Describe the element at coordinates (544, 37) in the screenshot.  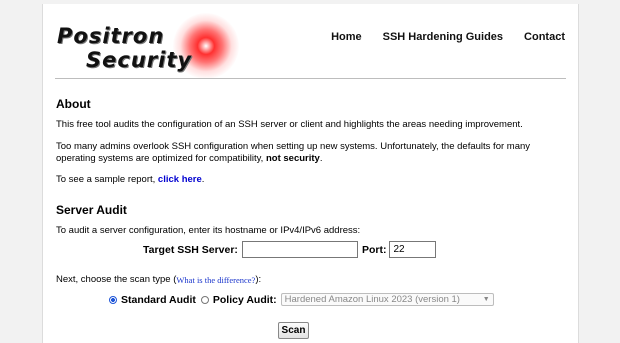
I see `nav-contact: Contact` at that location.